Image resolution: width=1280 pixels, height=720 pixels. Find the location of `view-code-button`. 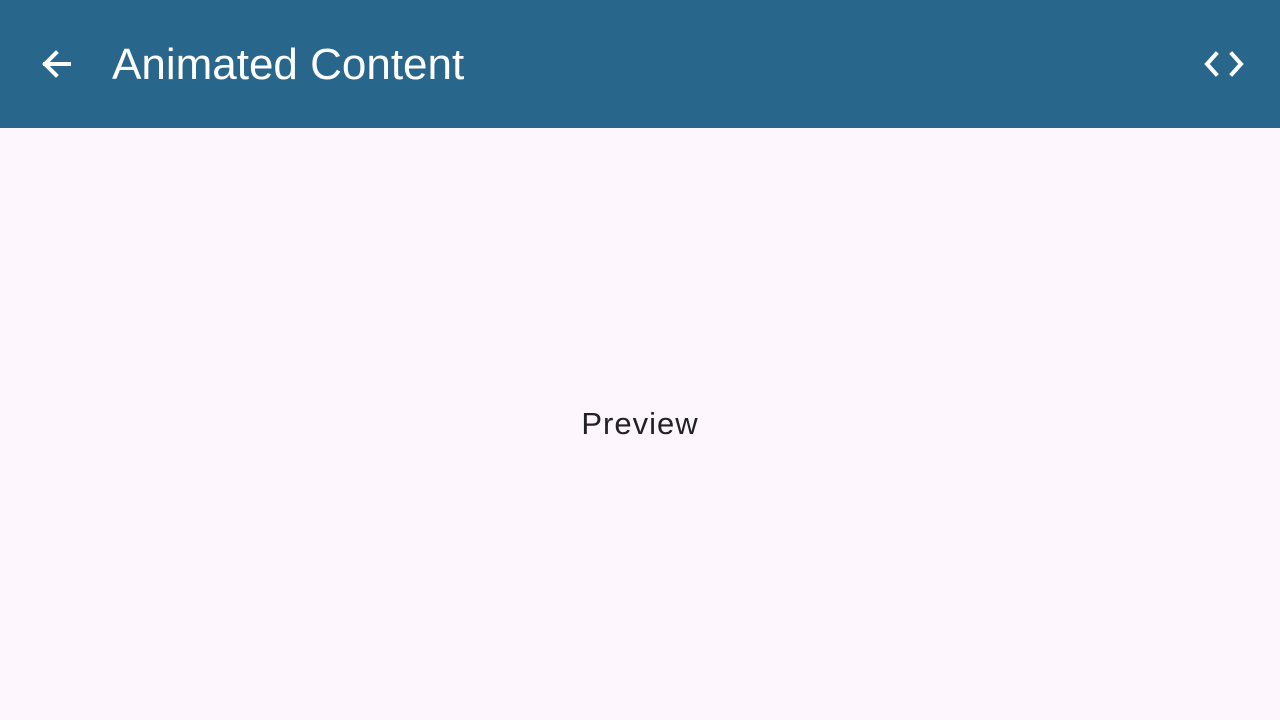

view-code-button is located at coordinates (1224, 64).